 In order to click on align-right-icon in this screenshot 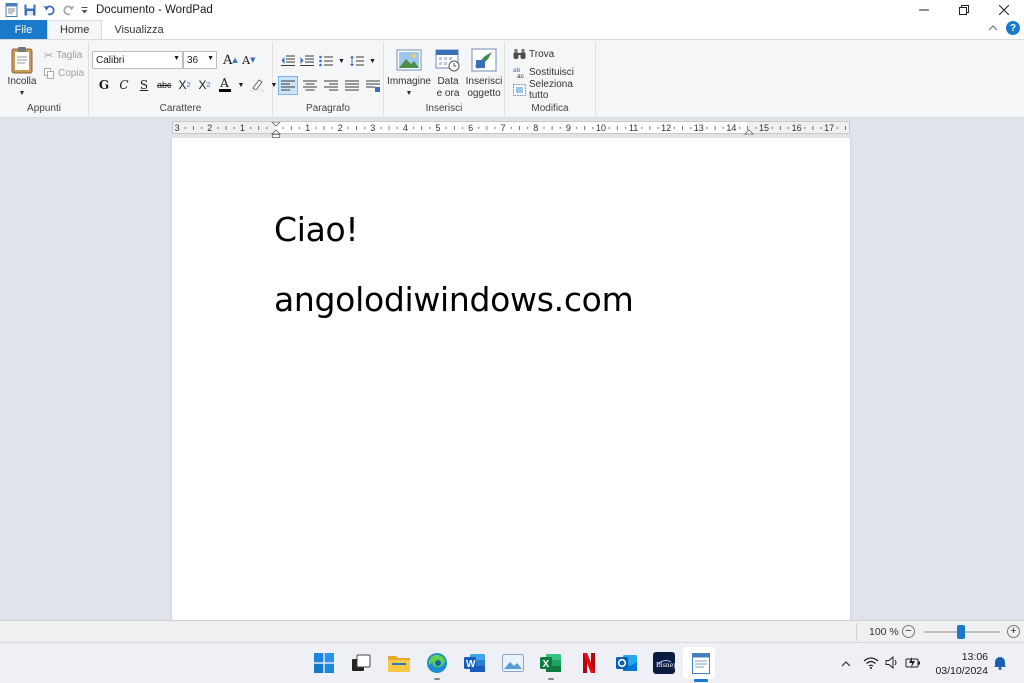, I will do `click(331, 86)`.